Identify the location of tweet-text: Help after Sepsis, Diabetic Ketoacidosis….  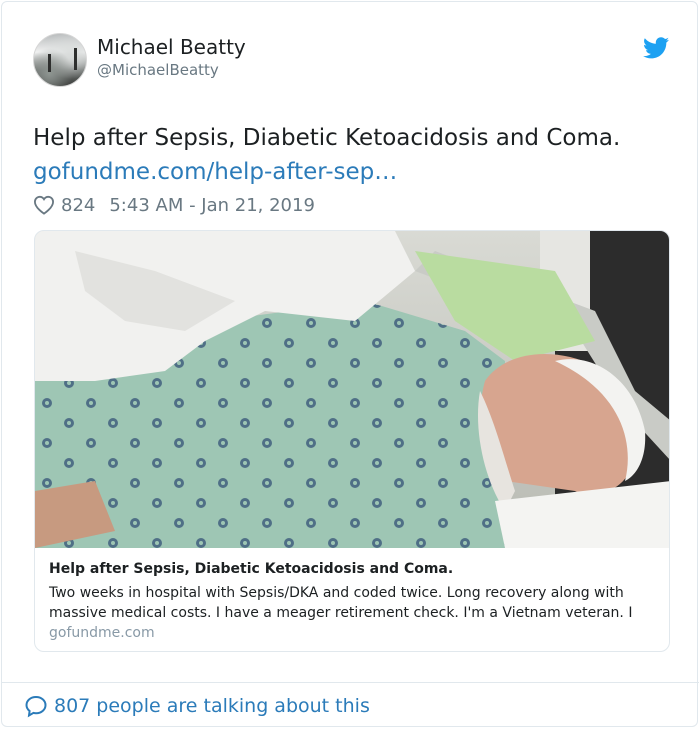
(327, 138).